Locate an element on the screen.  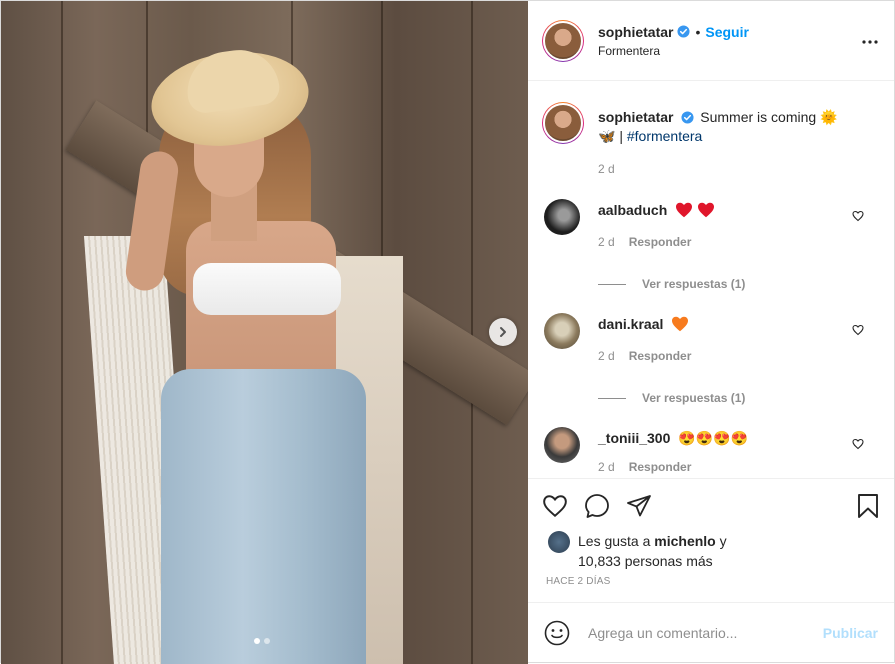
comment-username: dani.kraal is located at coordinates (630, 324).